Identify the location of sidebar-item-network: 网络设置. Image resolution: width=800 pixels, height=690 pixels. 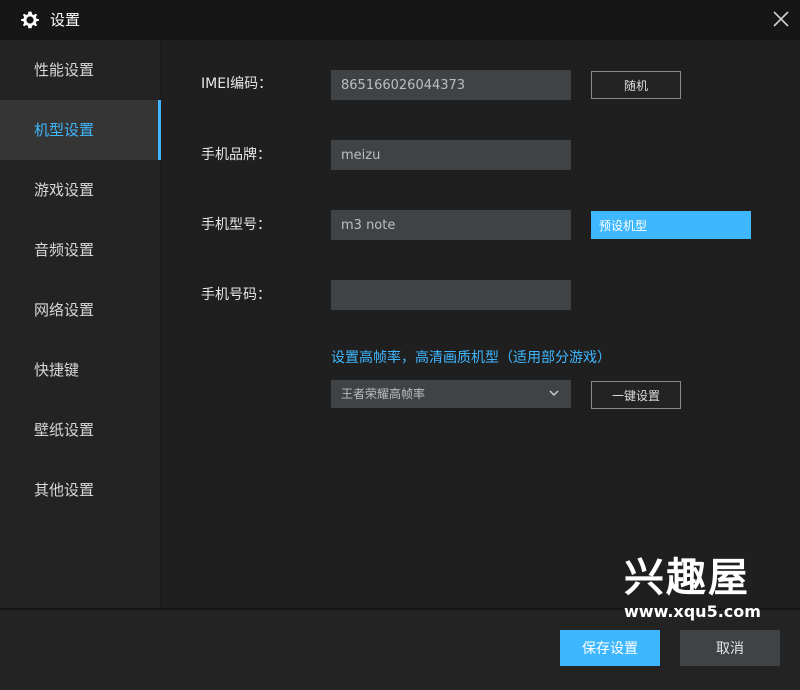
(80, 310).